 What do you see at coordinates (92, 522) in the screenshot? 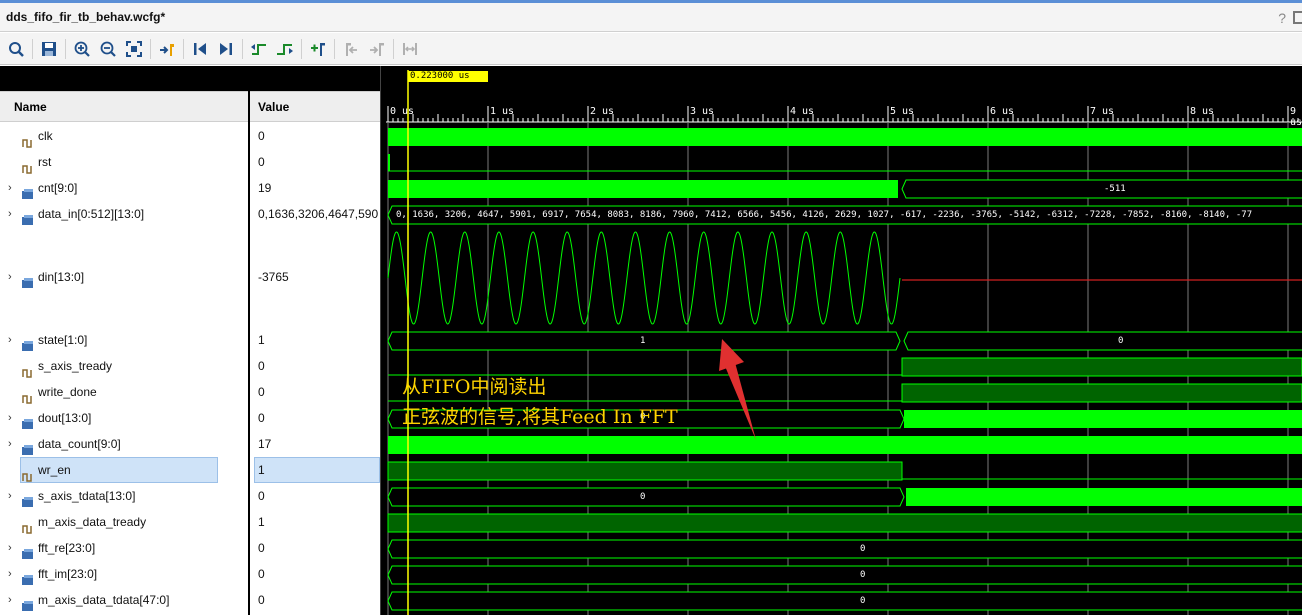
I see `signal-name: m_axis_data_tready` at bounding box center [92, 522].